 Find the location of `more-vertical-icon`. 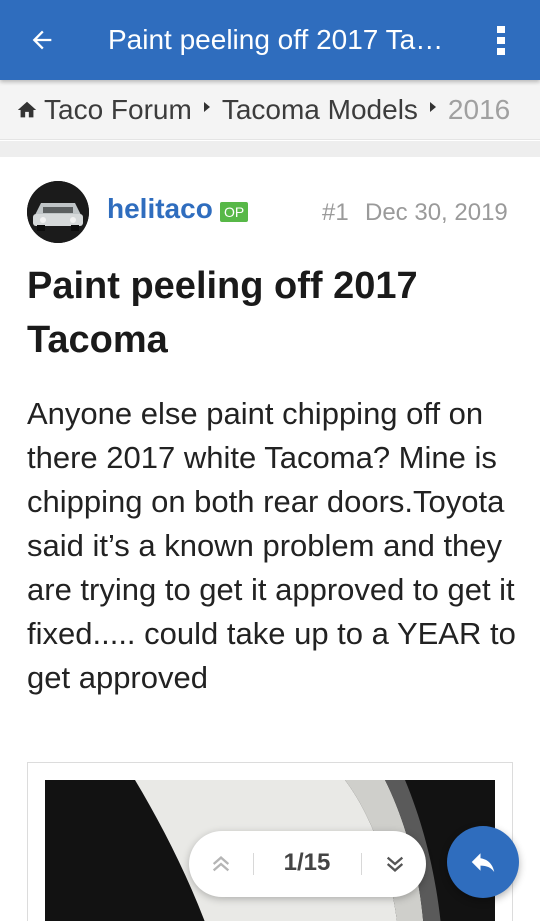

more-vertical-icon is located at coordinates (501, 40).